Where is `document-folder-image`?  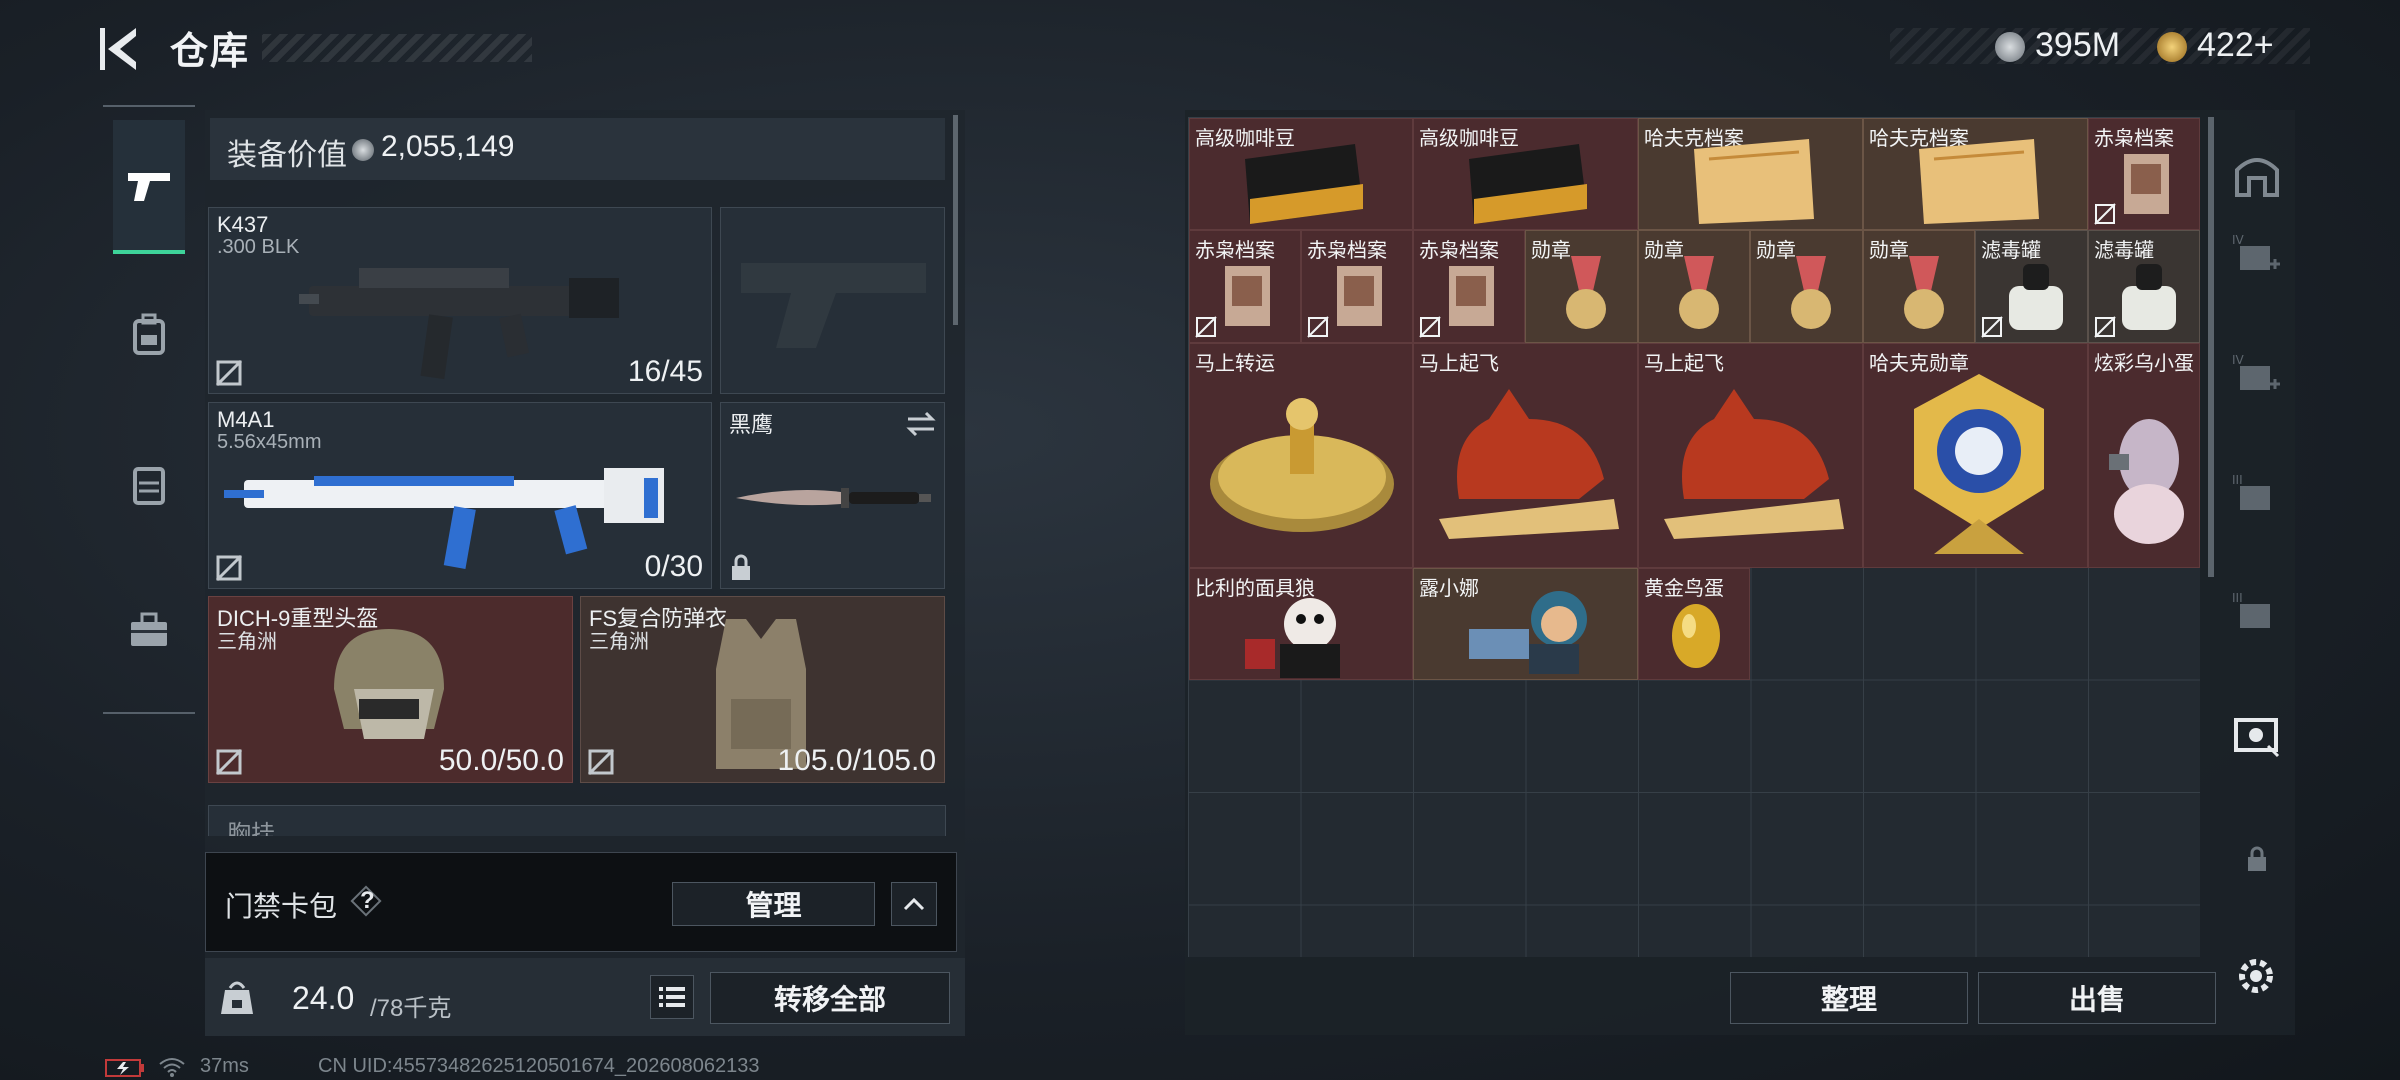
document-folder-image is located at coordinates (1754, 181).